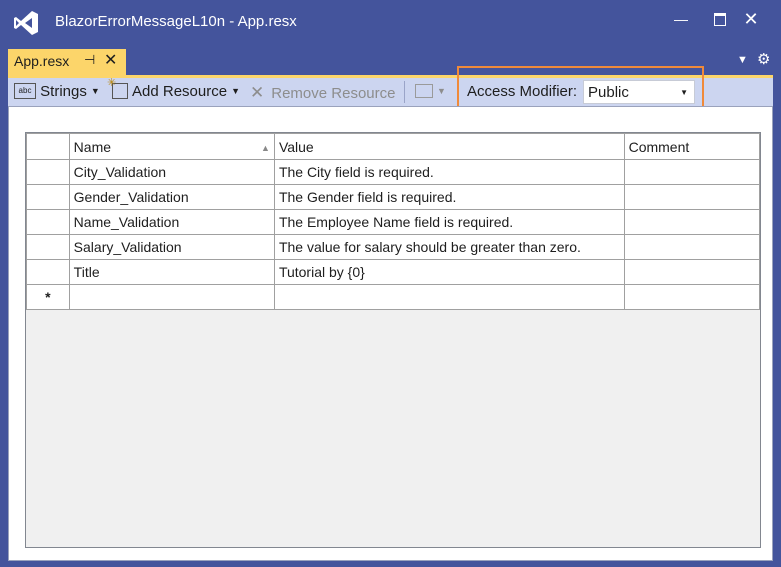 This screenshot has width=781, height=567. Describe the element at coordinates (742, 60) in the screenshot. I see `tab-overflow-dropdown-icon: ▼` at that location.